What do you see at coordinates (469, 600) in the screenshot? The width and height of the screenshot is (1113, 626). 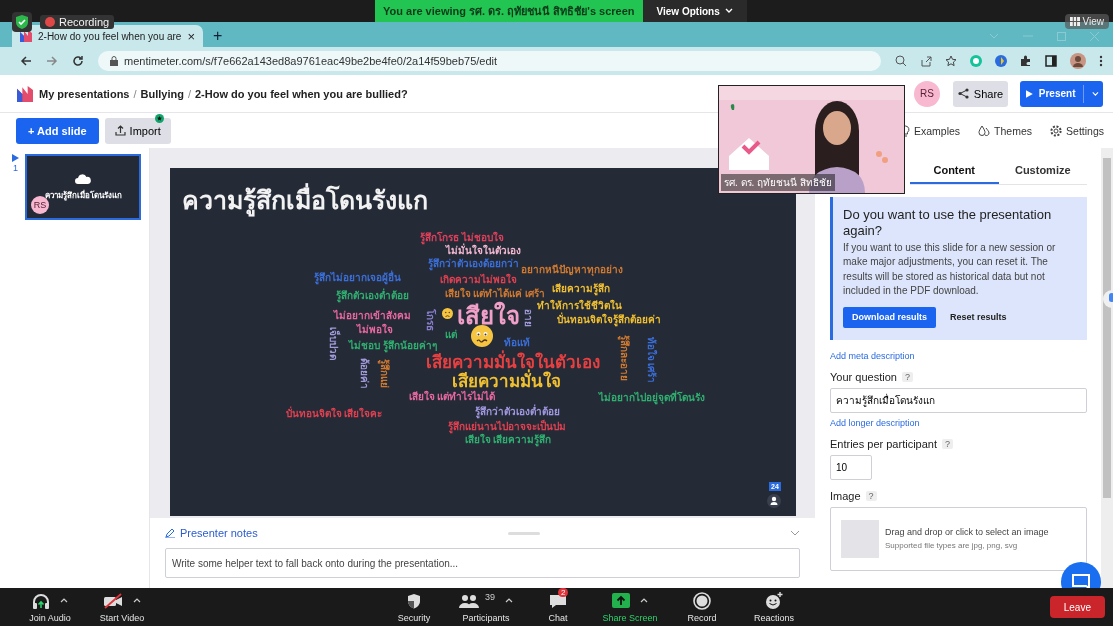 I see `people-icon` at bounding box center [469, 600].